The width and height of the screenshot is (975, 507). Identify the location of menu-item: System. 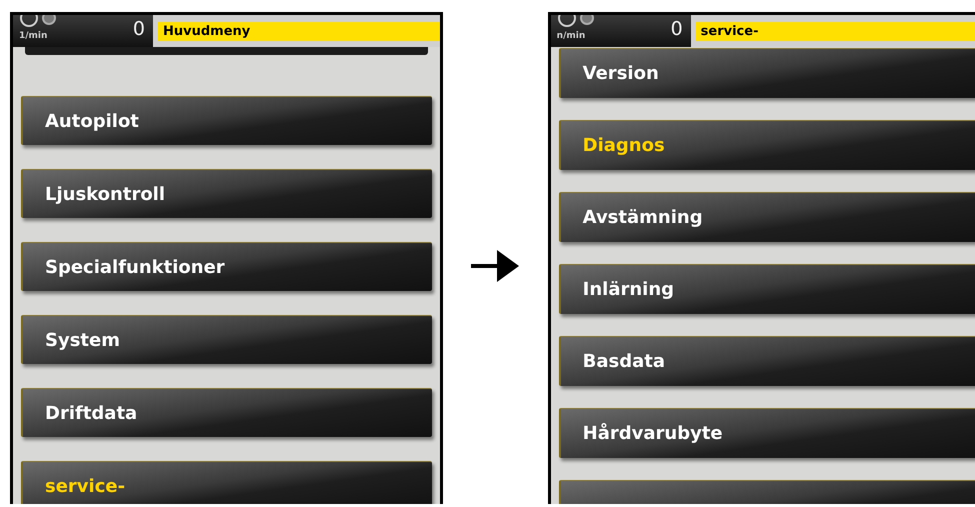
(226, 339).